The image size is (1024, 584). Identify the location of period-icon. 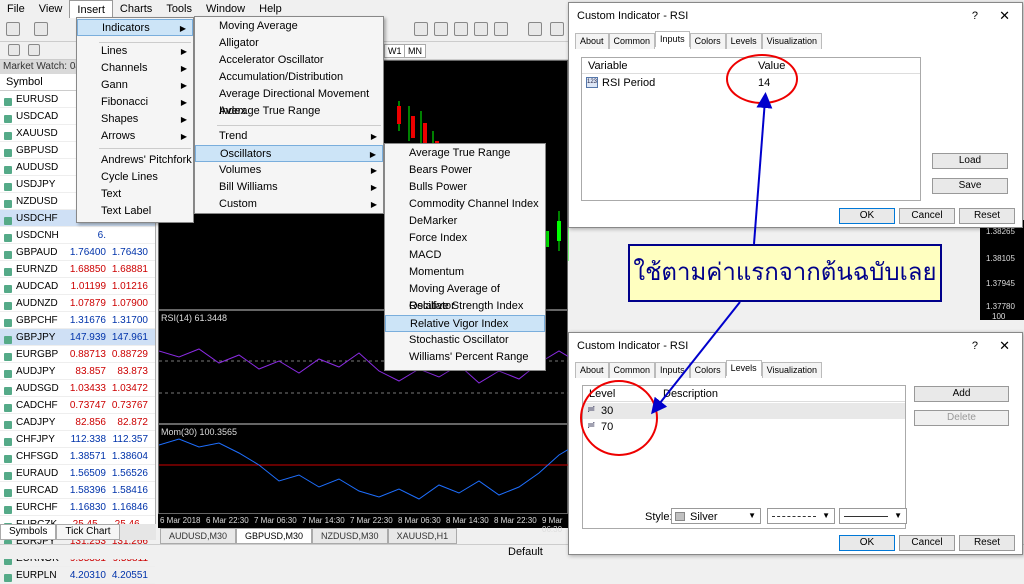
(557, 29).